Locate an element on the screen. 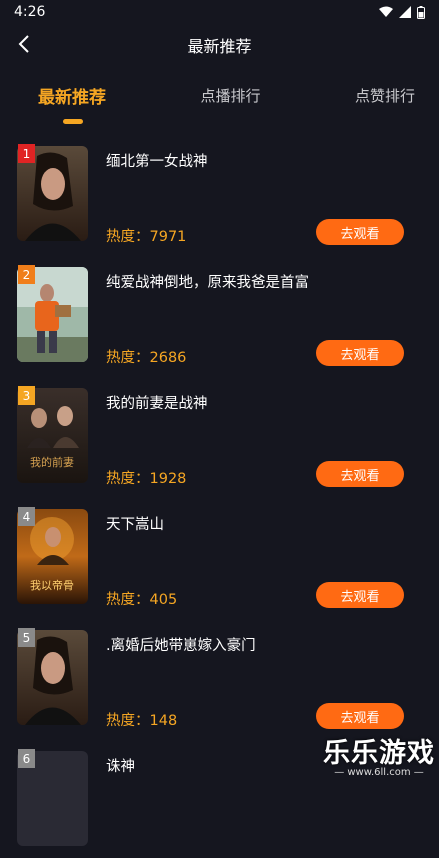 Image resolution: width=439 pixels, height=858 pixels. rank-badge: 3 is located at coordinates (26, 395).